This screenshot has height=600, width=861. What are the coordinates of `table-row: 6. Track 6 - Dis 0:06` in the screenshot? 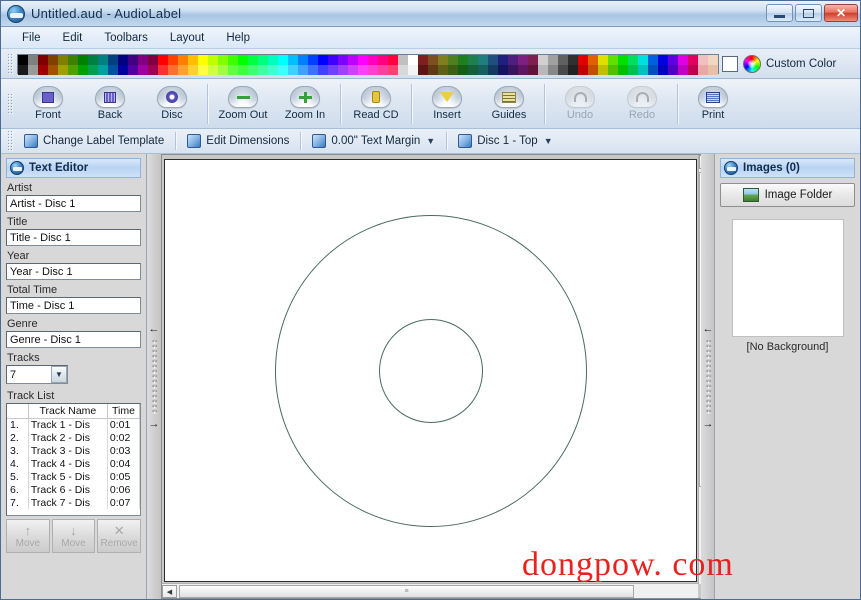 It's located at (73, 489).